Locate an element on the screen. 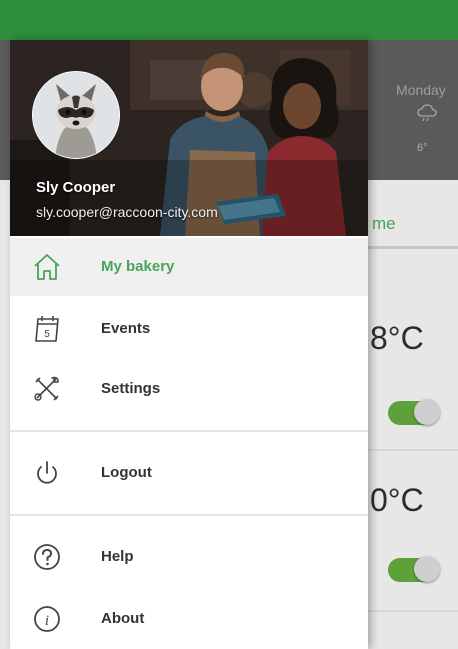 The image size is (458, 649). tools-icon is located at coordinates (46, 388).